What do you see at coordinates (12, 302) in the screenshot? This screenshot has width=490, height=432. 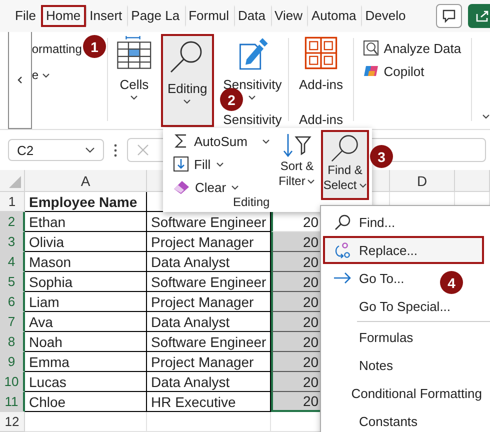 I see `row-header: 6` at bounding box center [12, 302].